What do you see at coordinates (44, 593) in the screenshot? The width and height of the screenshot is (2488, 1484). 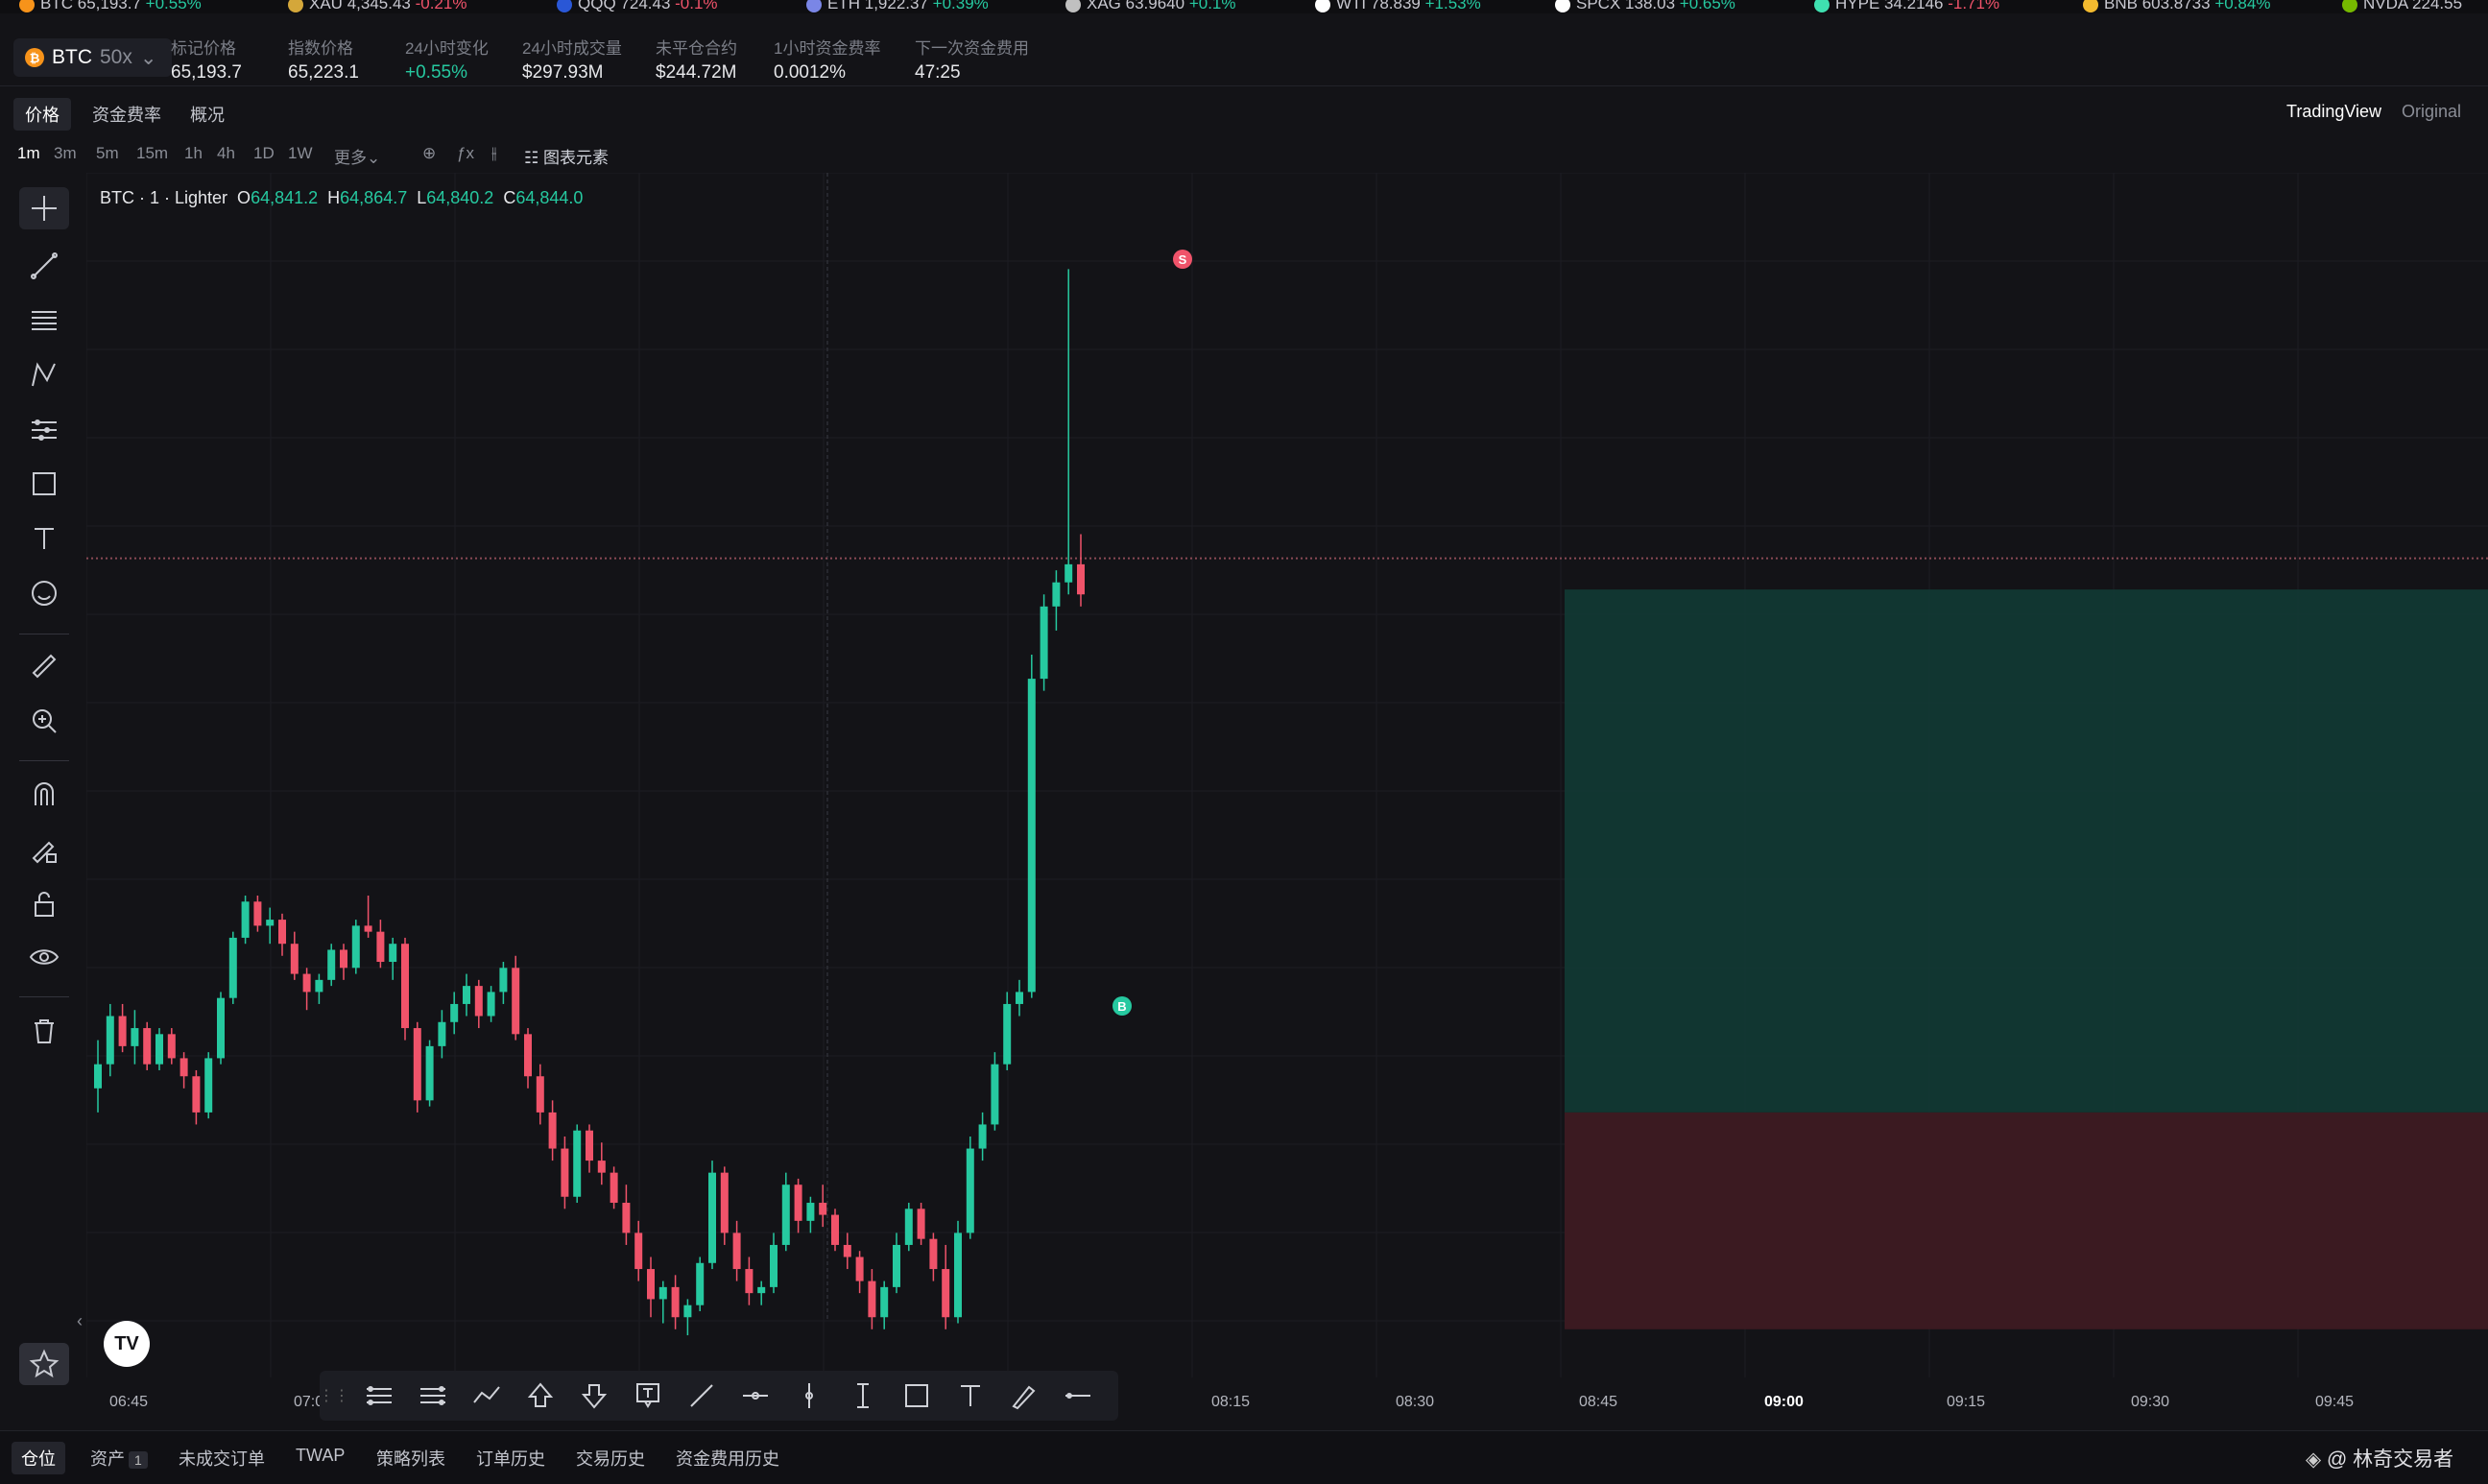 I see `emoji-tool` at bounding box center [44, 593].